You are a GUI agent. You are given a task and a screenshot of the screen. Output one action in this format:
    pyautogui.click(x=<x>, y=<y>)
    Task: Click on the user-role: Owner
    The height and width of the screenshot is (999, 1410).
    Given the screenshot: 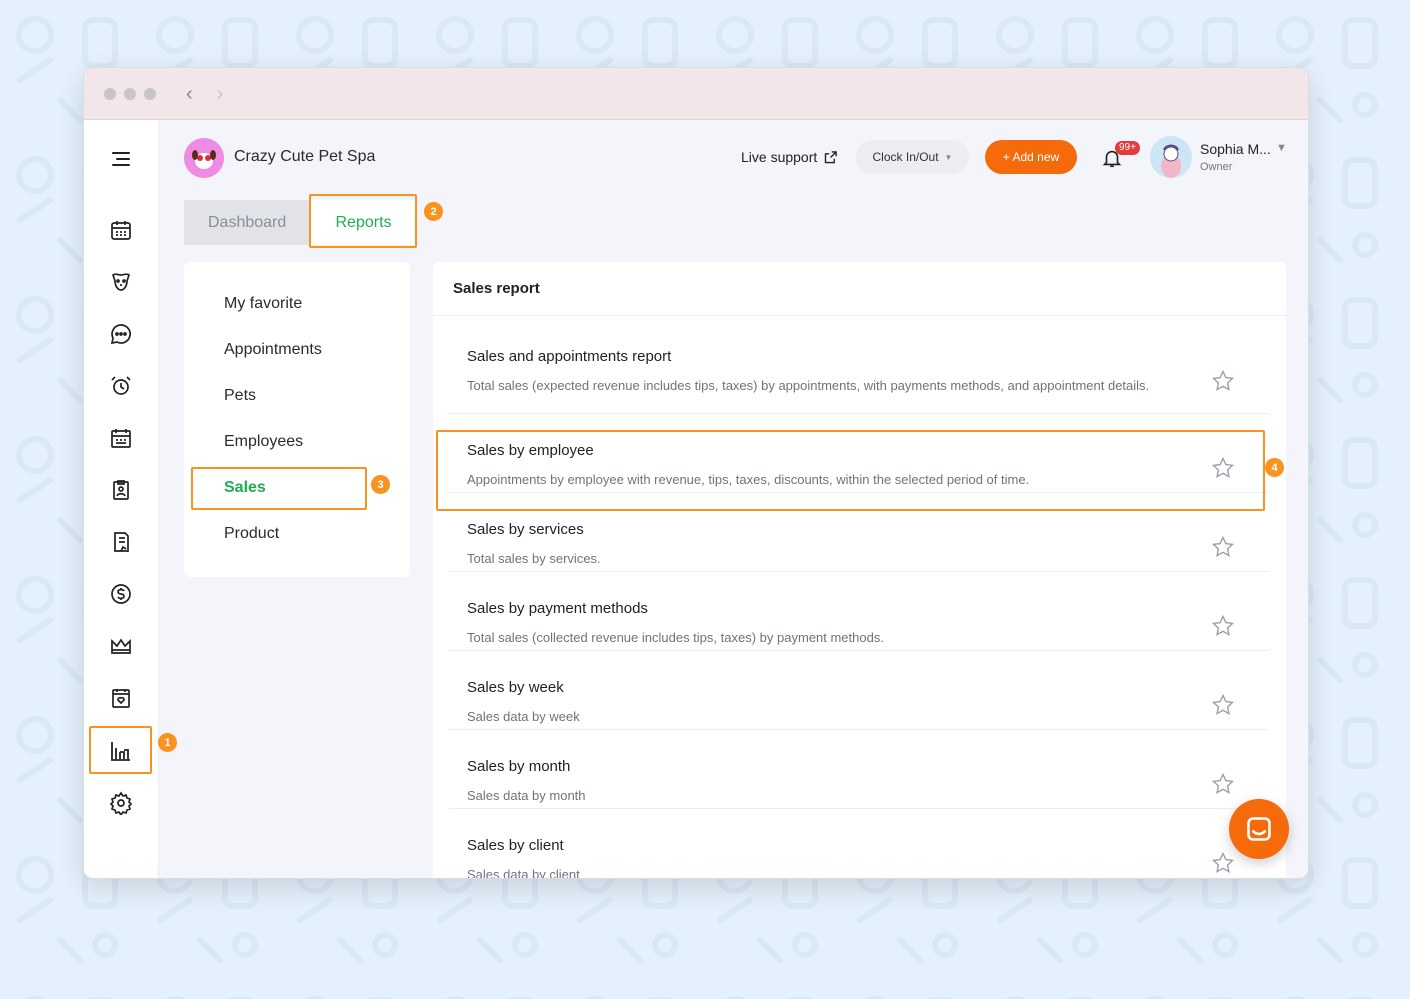 What is the action you would take?
    pyautogui.click(x=1216, y=167)
    